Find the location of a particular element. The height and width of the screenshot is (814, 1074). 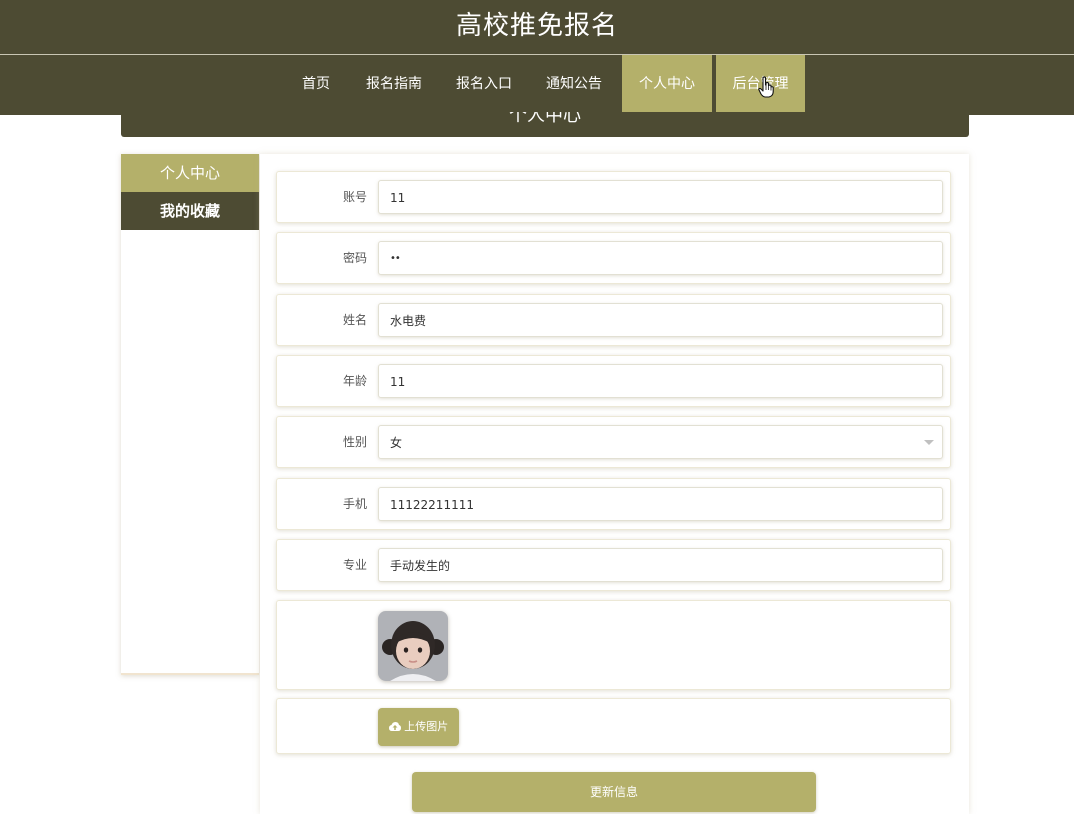

form-row-account: 账号 11 is located at coordinates (613, 197).